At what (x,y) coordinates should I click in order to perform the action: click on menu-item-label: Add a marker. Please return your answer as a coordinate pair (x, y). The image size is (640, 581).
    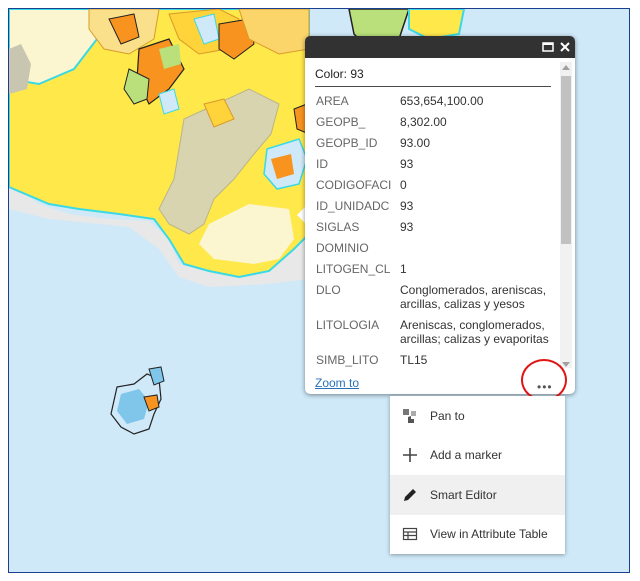
    Looking at the image, I should click on (466, 455).